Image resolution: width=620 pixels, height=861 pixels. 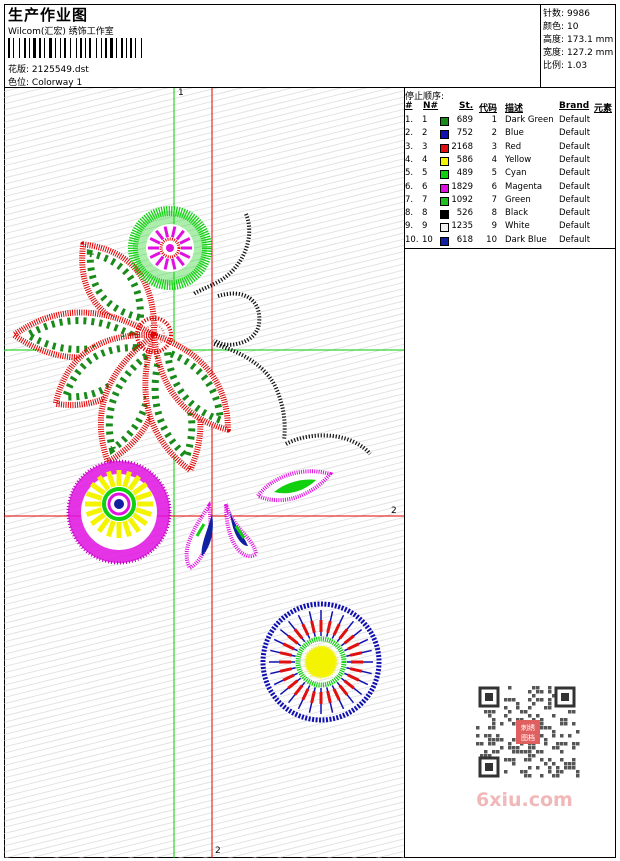 I want to click on row-description: Yellow, so click(x=518, y=159).